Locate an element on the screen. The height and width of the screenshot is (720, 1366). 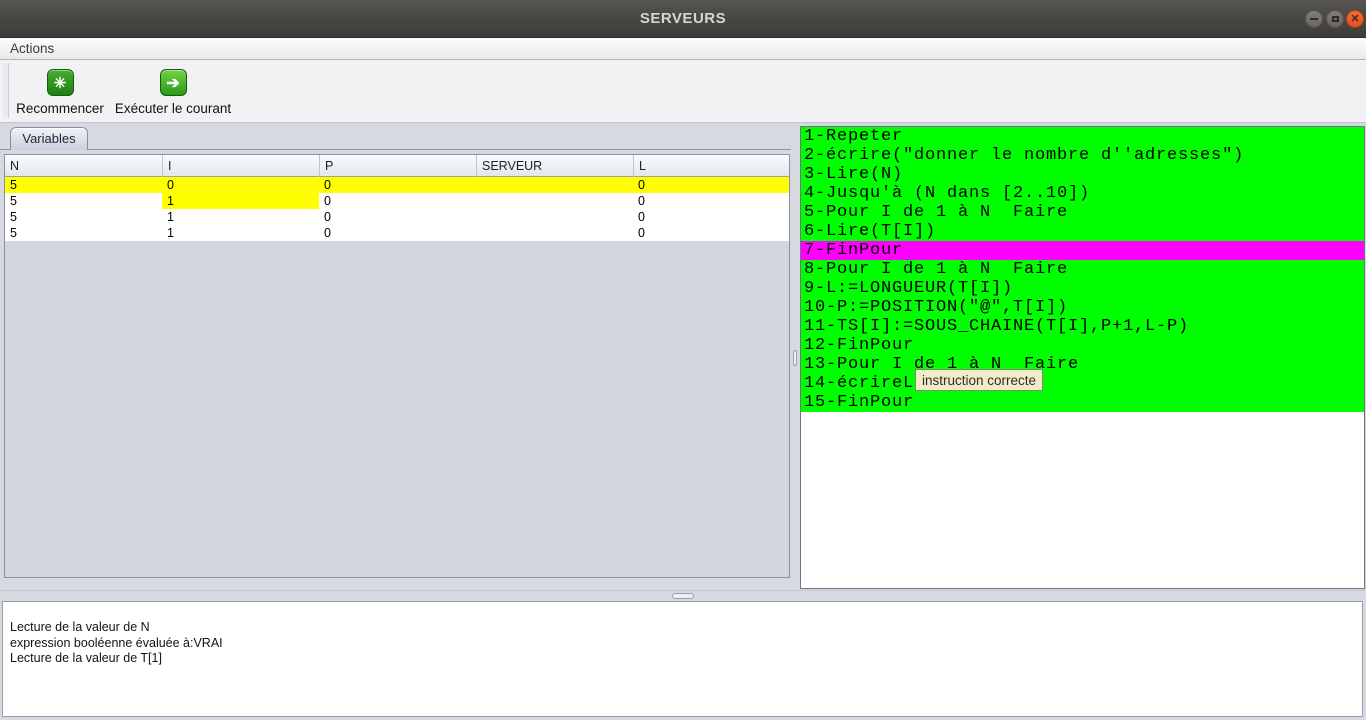
close-button: ✕ is located at coordinates (1355, 19).